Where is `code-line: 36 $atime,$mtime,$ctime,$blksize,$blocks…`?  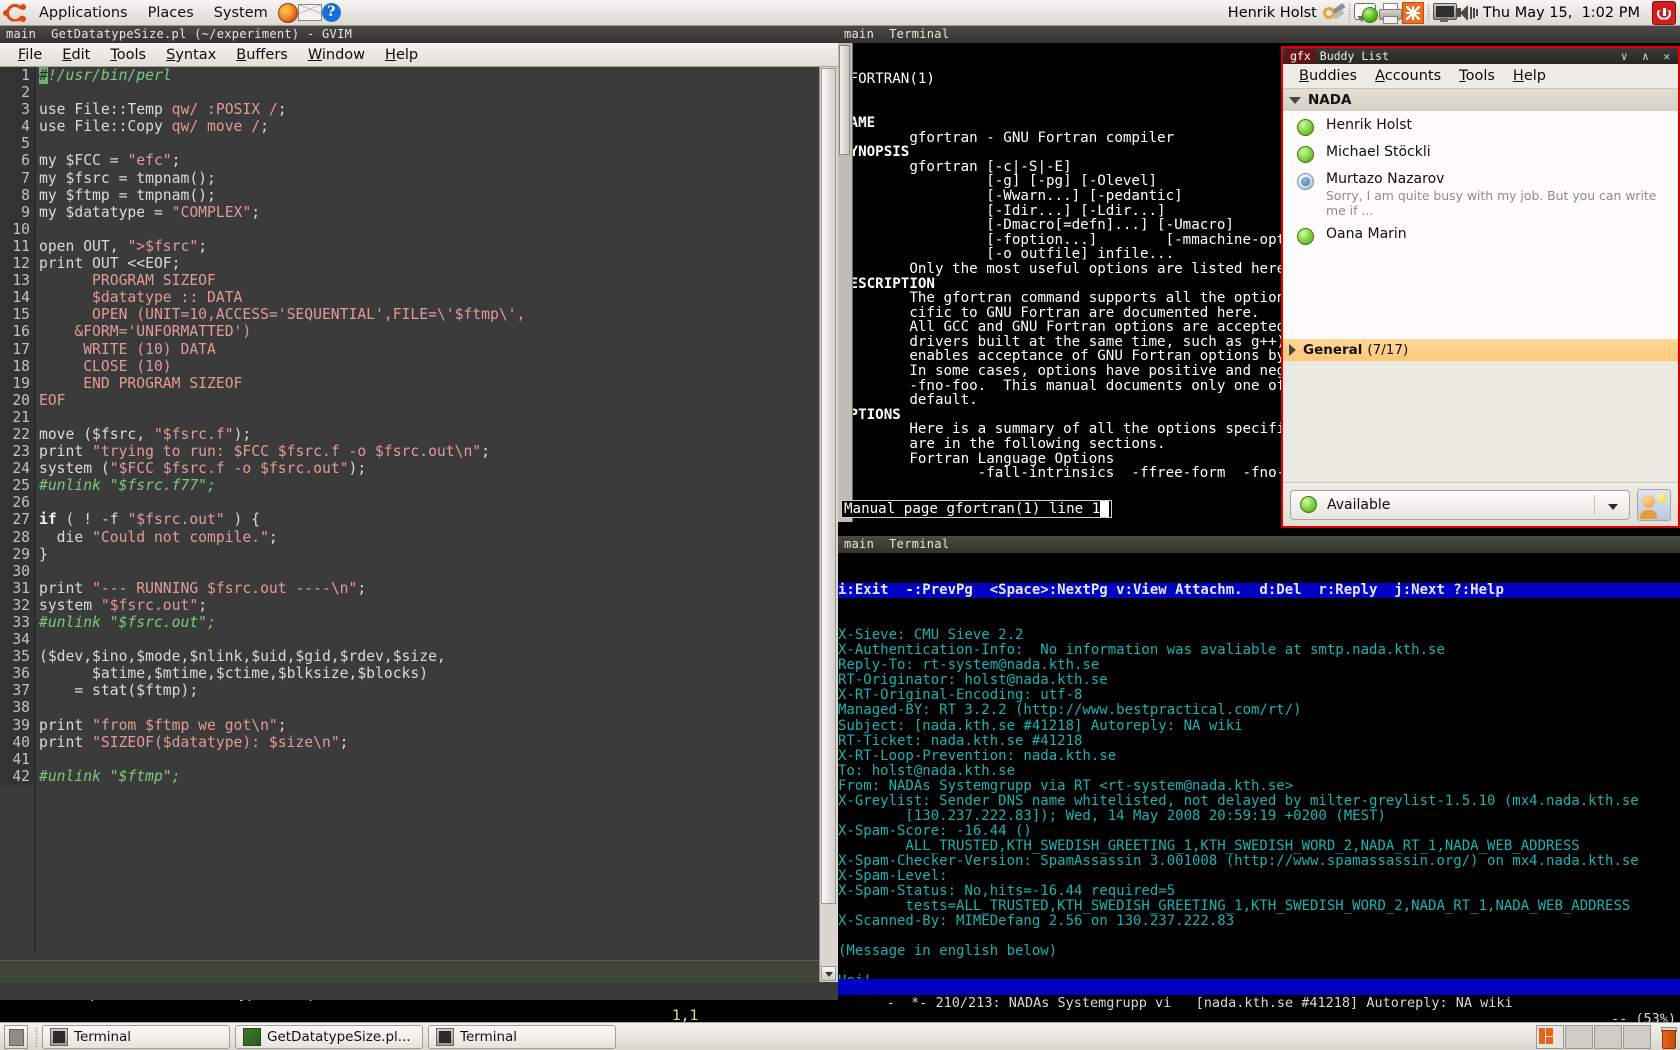
code-line: 36 $atime,$mtime,$ctime,$blksize,$blocks… is located at coordinates (419, 674).